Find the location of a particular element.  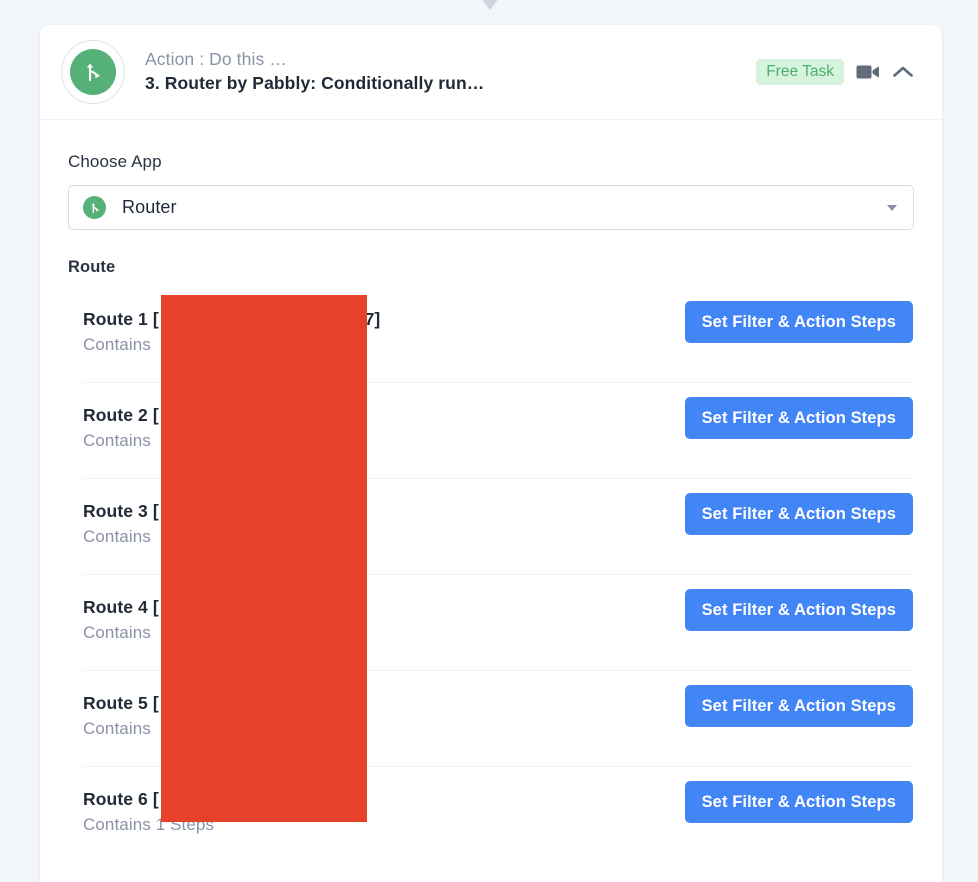

status-badge: Free Task is located at coordinates (800, 72).